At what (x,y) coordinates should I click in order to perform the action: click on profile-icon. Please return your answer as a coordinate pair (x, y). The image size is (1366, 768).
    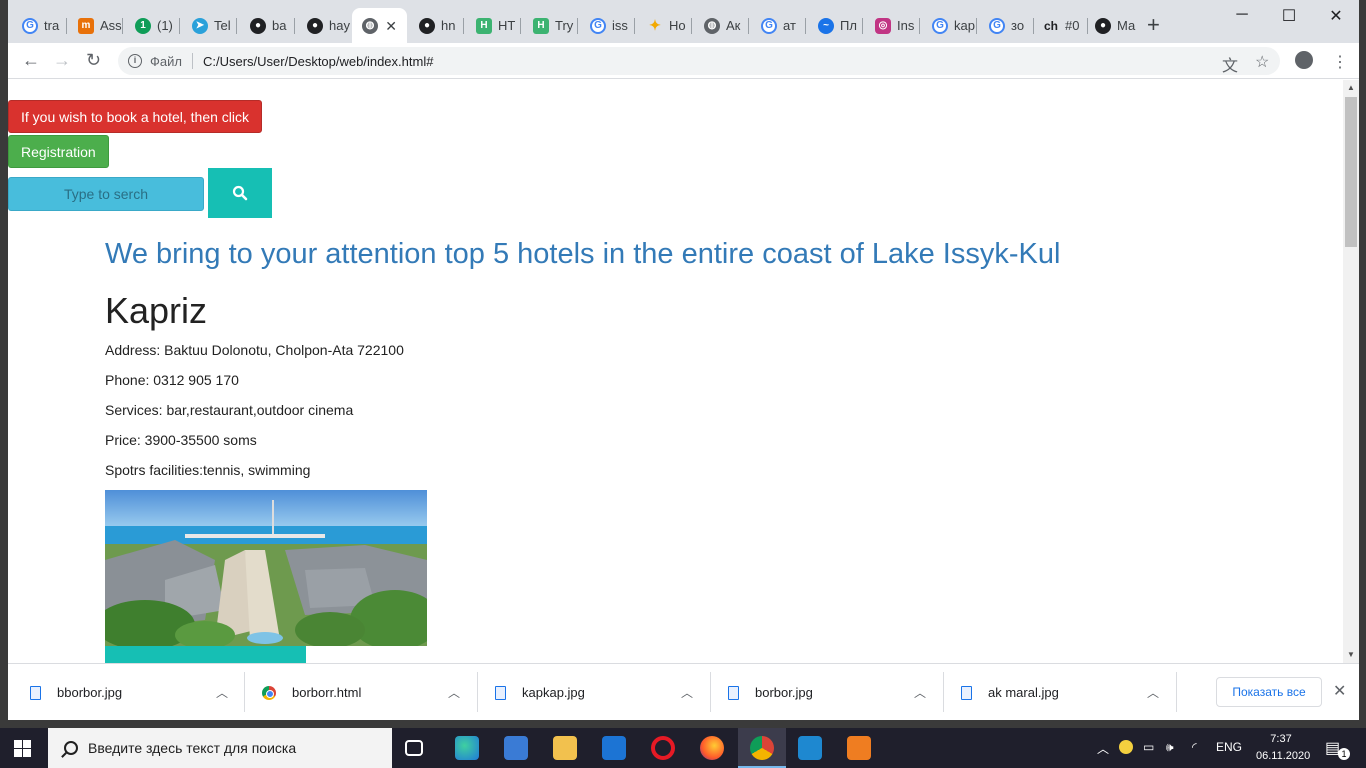
    Looking at the image, I should click on (1304, 60).